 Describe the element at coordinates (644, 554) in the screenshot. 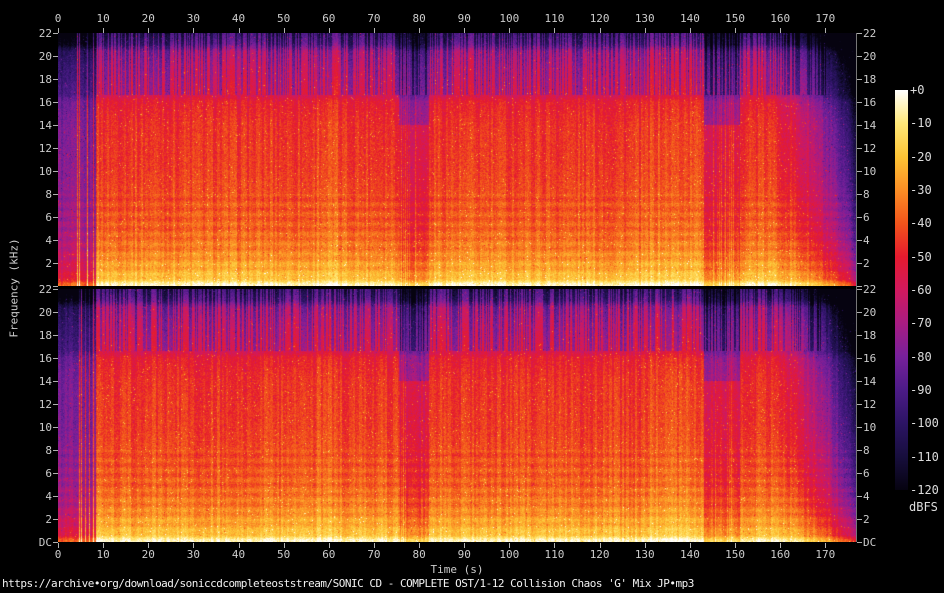

I see `time-tick-label: 130` at that location.